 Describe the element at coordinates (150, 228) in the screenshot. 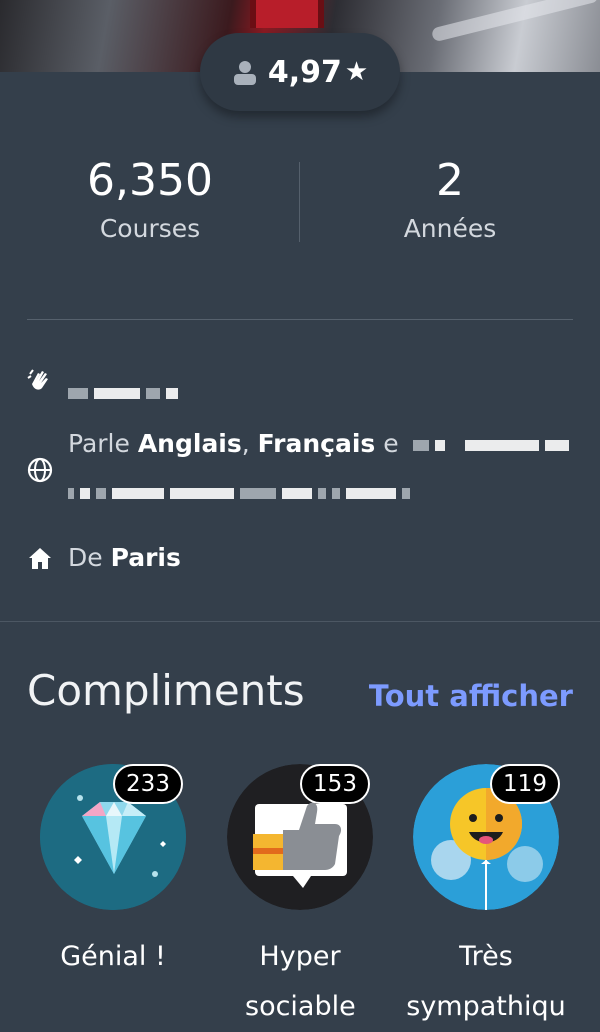

I see `stat-trips-label: Courses` at that location.